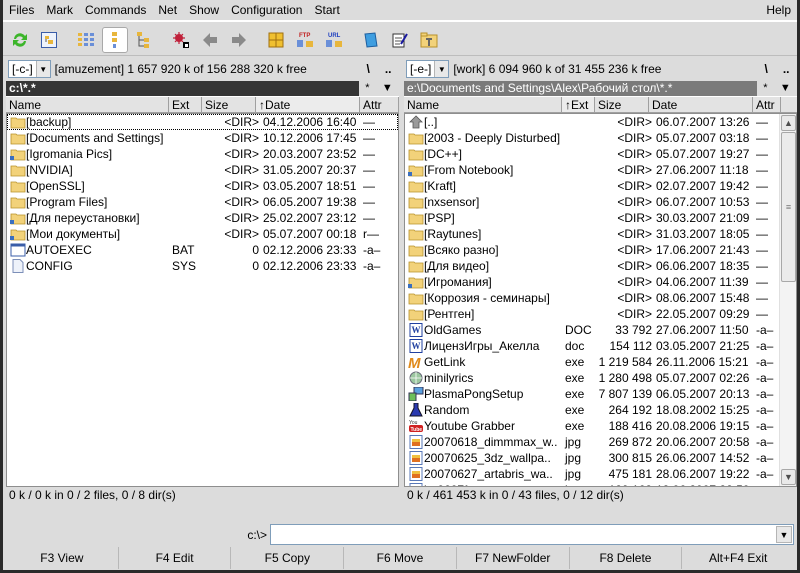 This screenshot has height=573, width=800. What do you see at coordinates (334, 40) in the screenshot?
I see `url-button: URL` at bounding box center [334, 40].